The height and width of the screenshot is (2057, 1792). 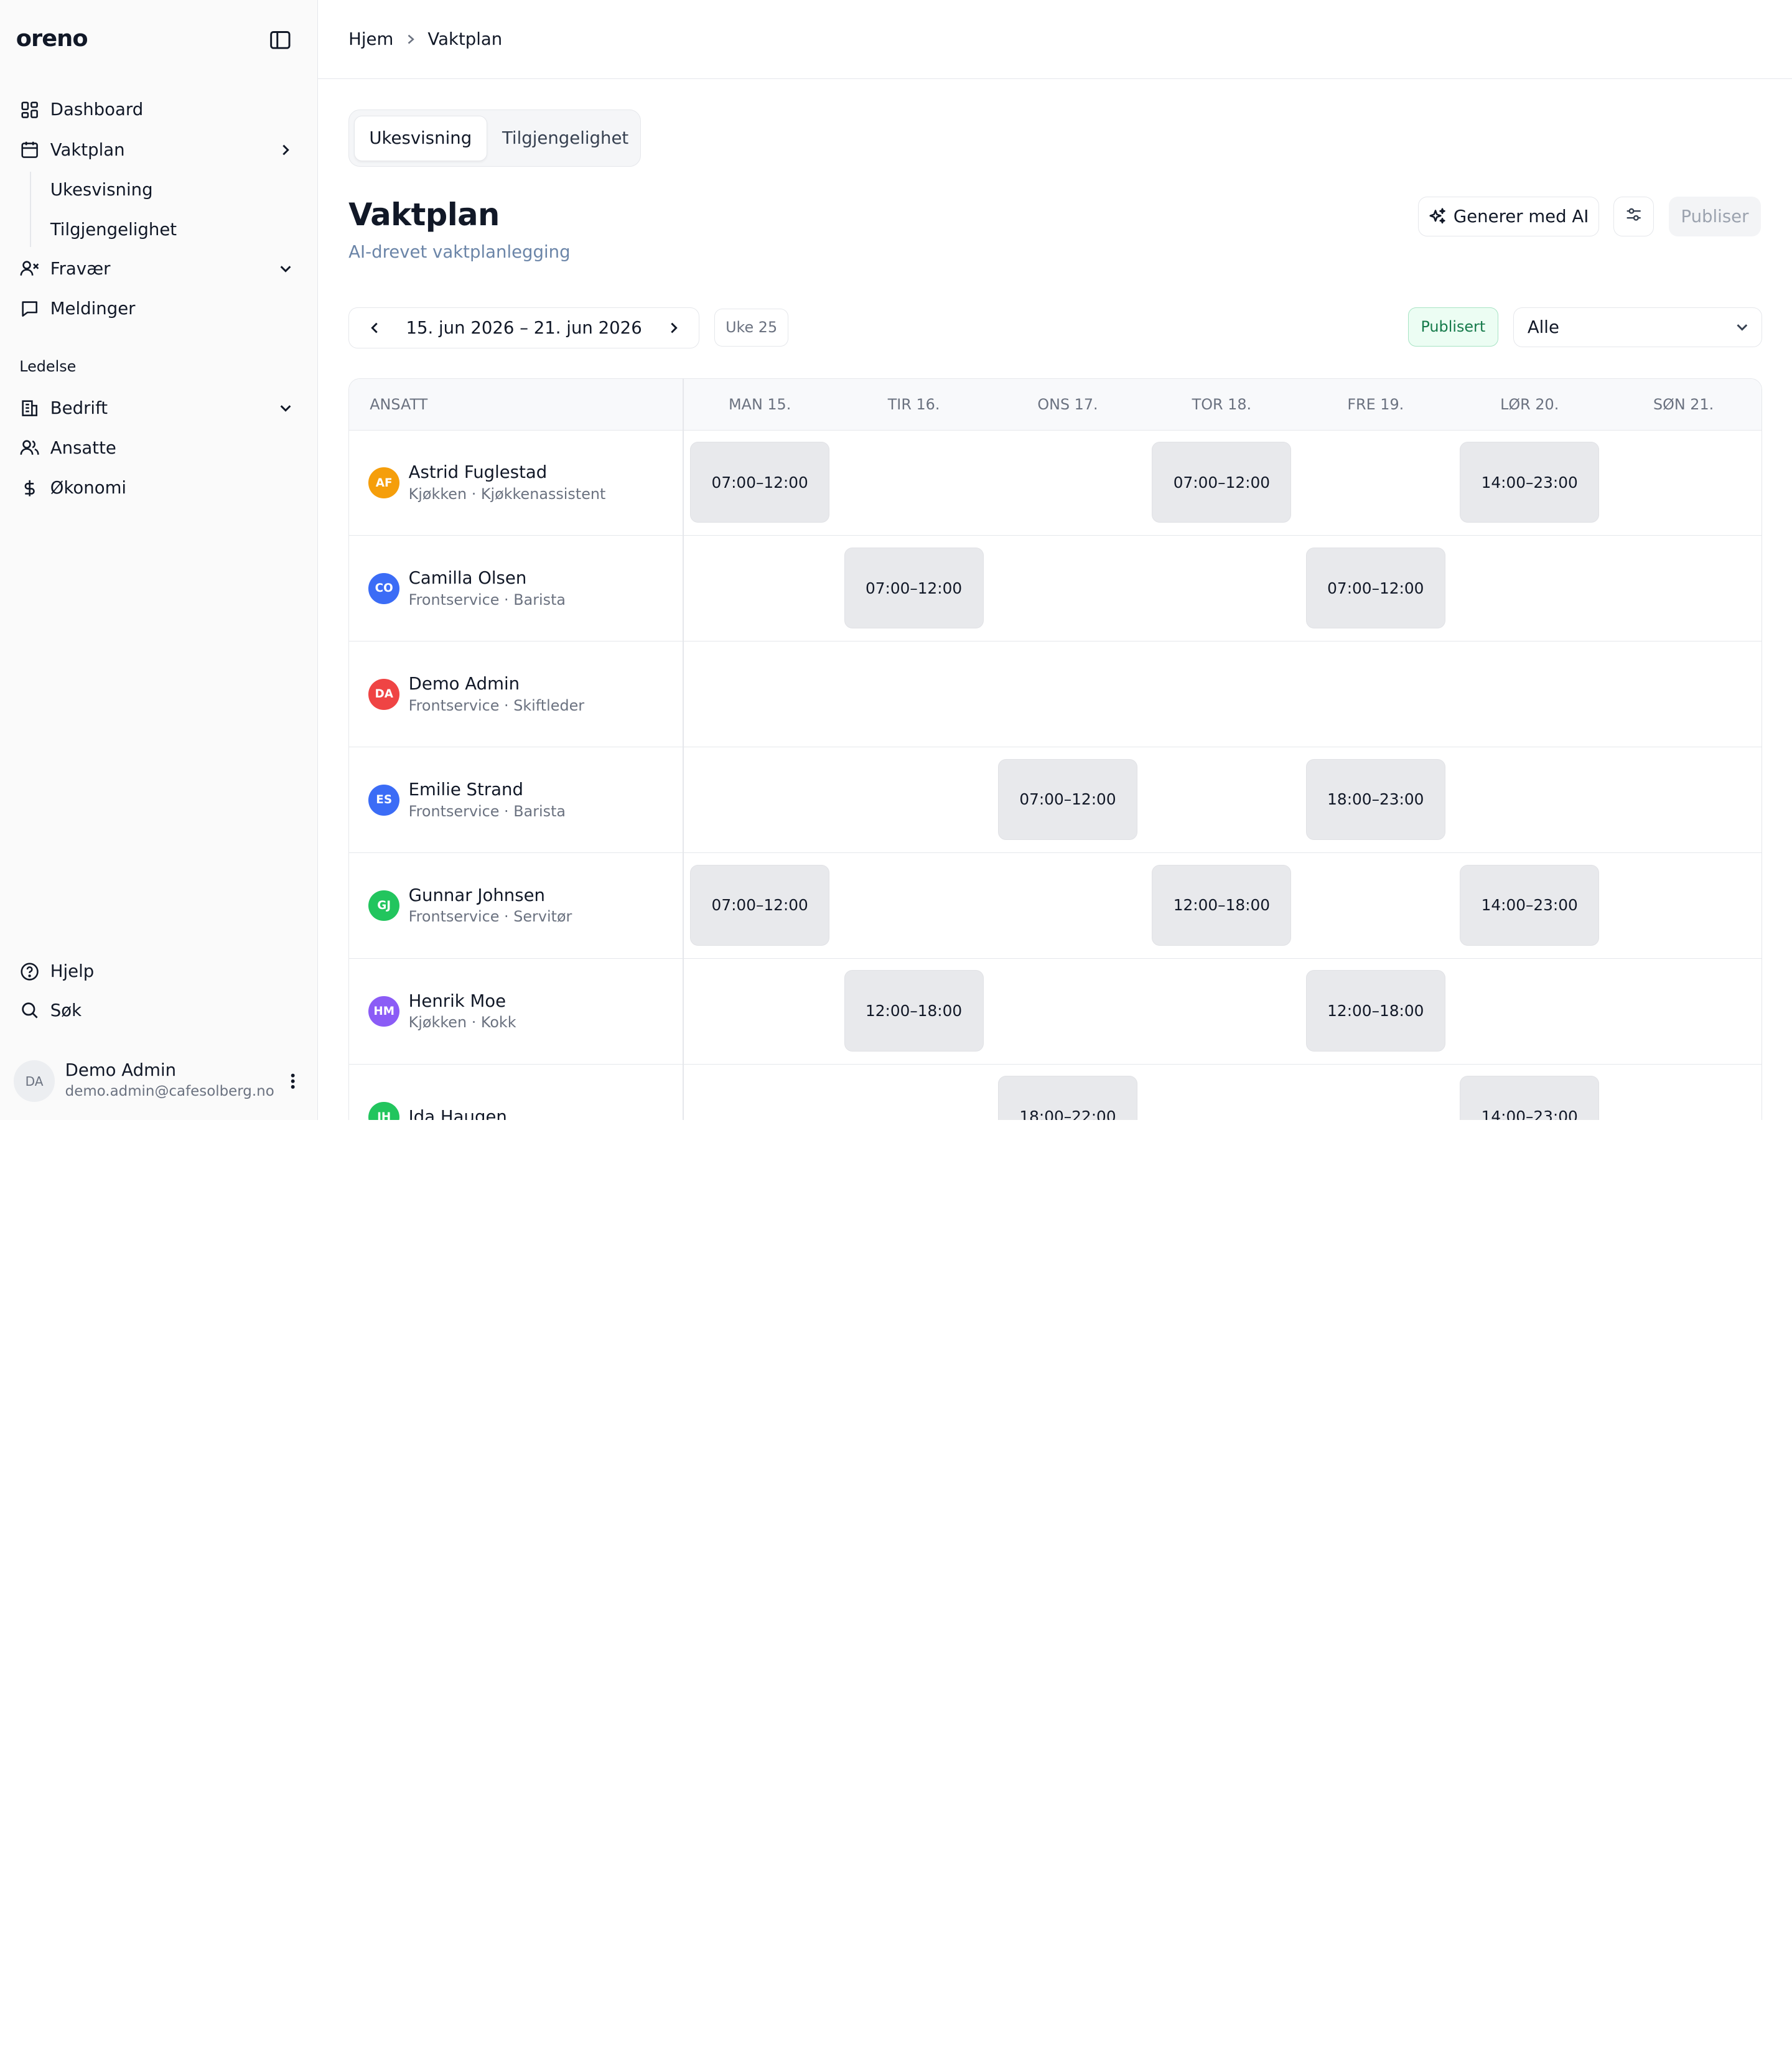 What do you see at coordinates (399, 404) in the screenshot?
I see `column-header-employee: ANSATT` at bounding box center [399, 404].